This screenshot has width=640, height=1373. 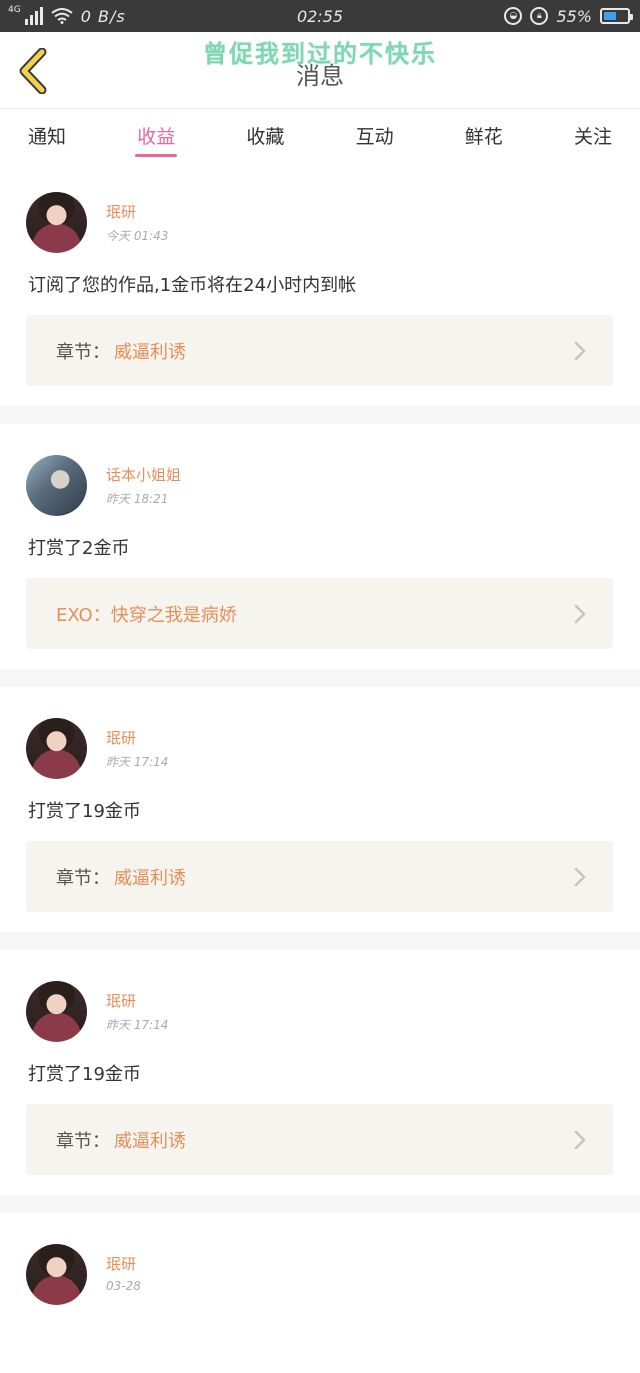 What do you see at coordinates (79, 548) in the screenshot?
I see `message-text: 打赏了2金币` at bounding box center [79, 548].